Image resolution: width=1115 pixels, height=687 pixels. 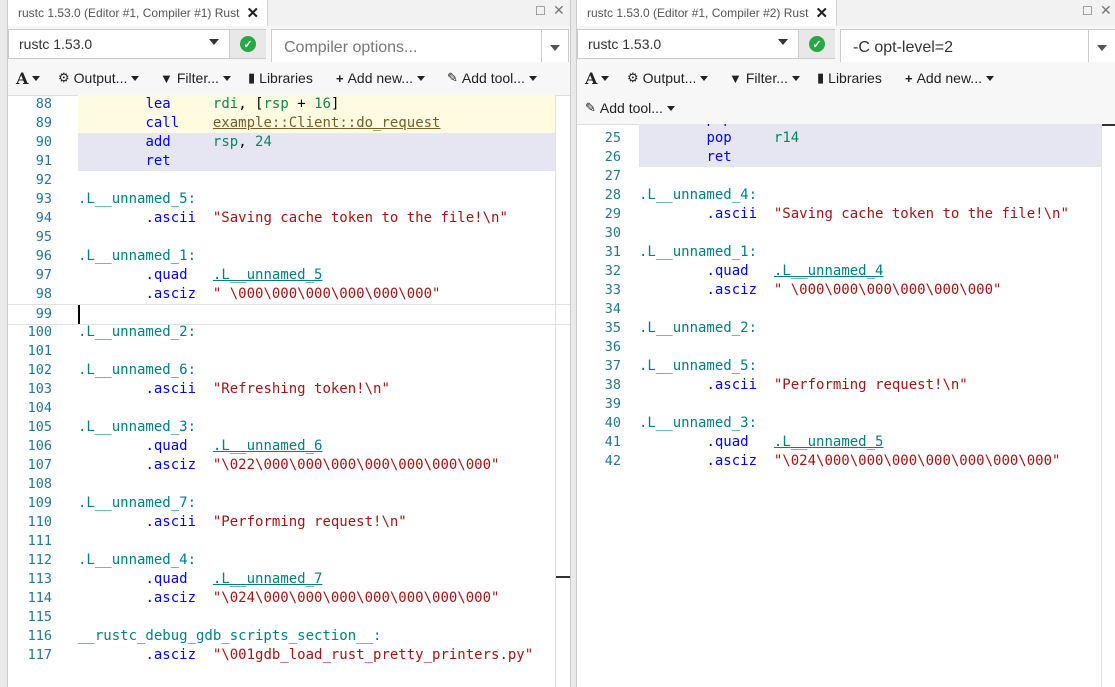 I want to click on wrench-icon: ✎, so click(x=590, y=107).